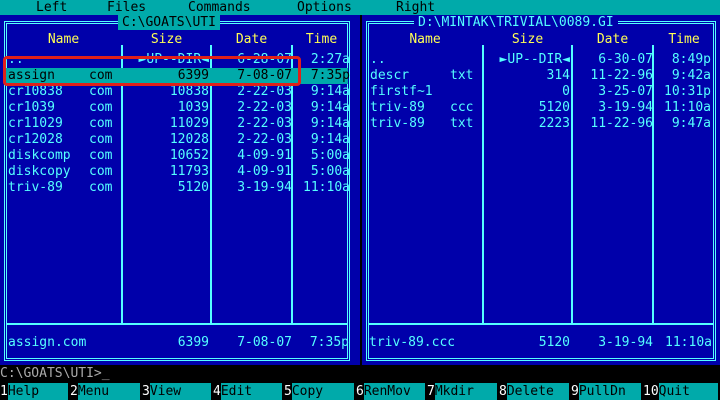  What do you see at coordinates (178, 92) in the screenshot?
I see `file-row: cr10838 com 10838 2-22-03 9:14a` at bounding box center [178, 92].